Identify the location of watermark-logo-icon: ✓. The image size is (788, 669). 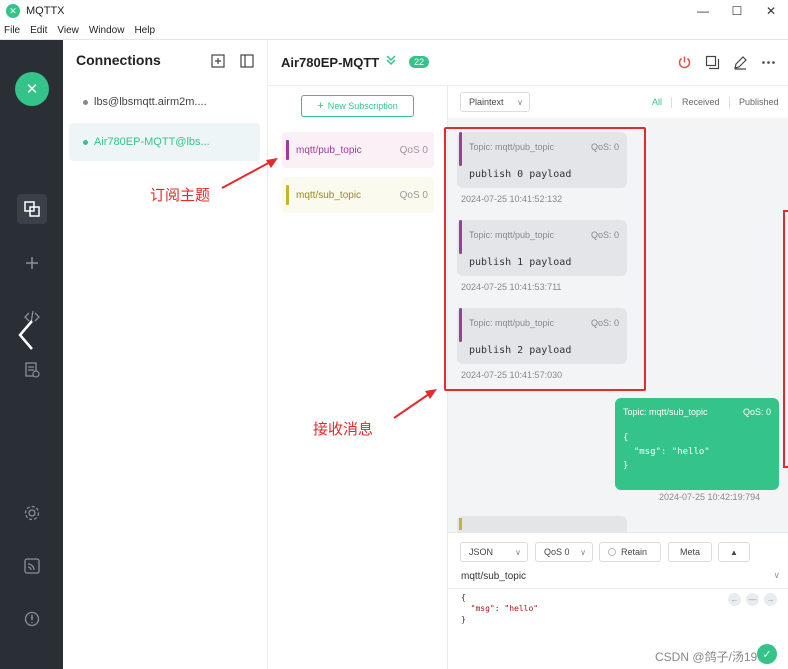
(767, 654).